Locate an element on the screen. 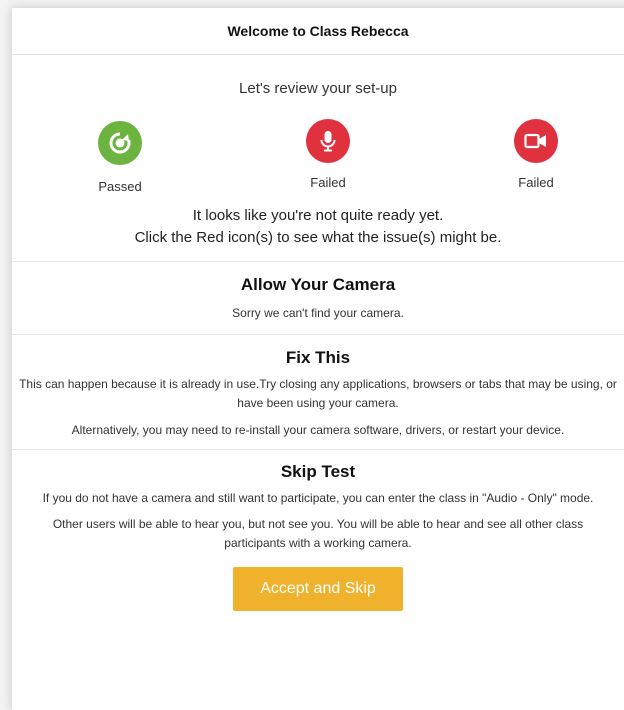  check-row: Passed Failed Failed is located at coordinates (318, 159).